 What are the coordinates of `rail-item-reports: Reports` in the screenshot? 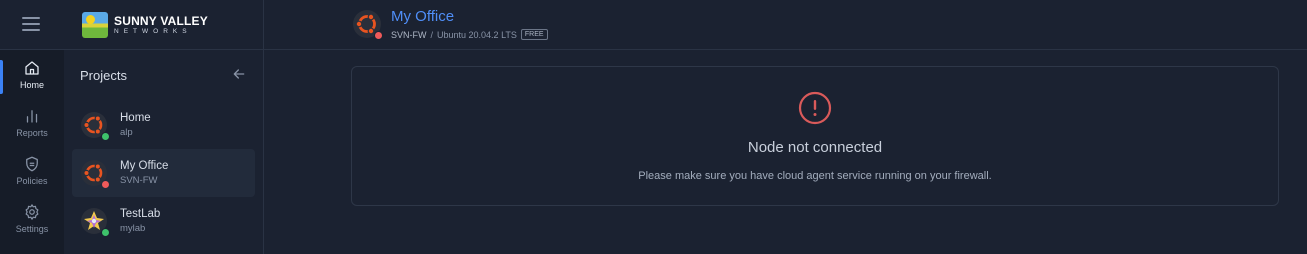 It's located at (32, 122).